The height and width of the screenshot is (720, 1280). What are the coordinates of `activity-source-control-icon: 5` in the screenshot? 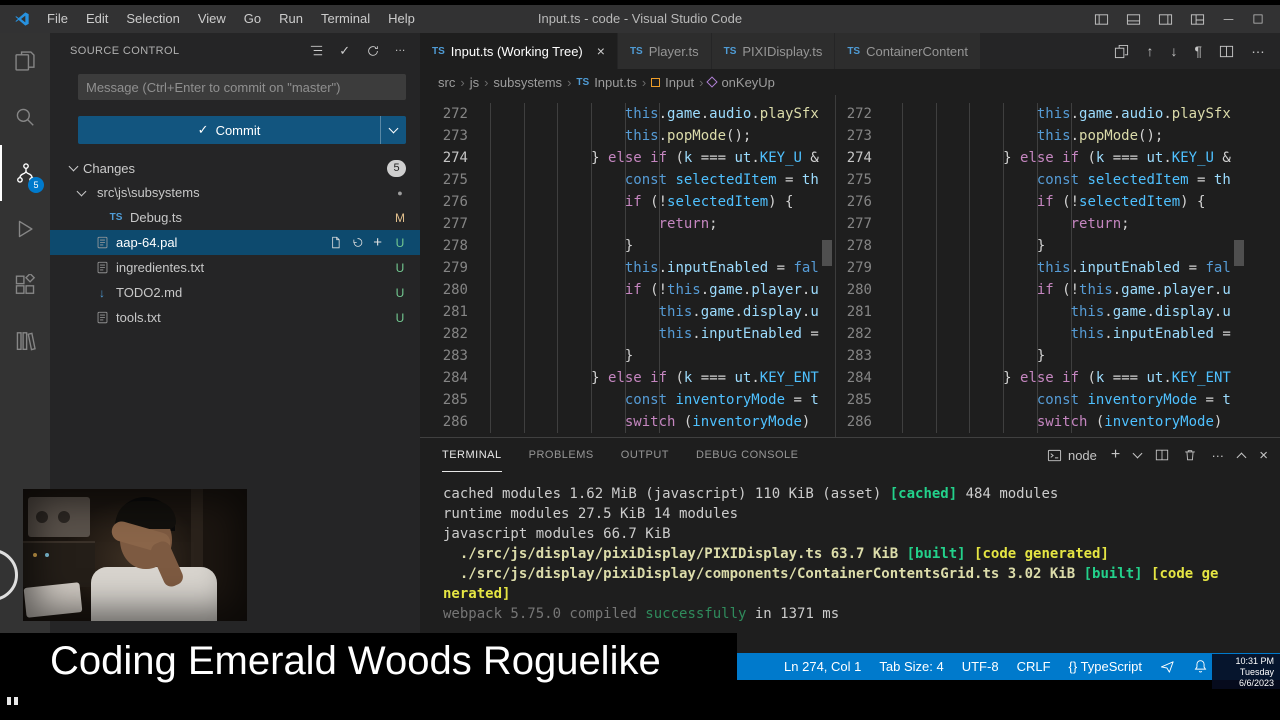 It's located at (25, 173).